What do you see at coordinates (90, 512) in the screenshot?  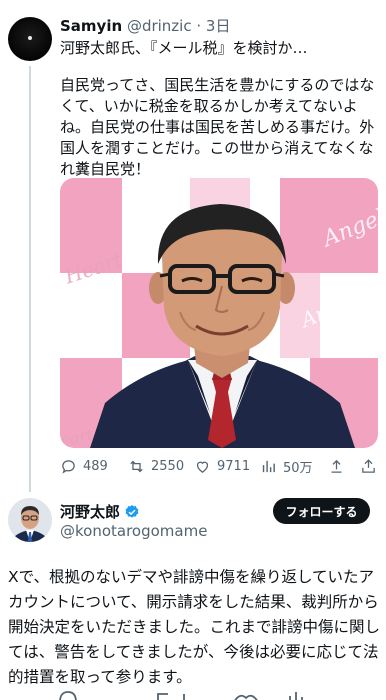 I see `display-name-text: 河野太郎` at bounding box center [90, 512].